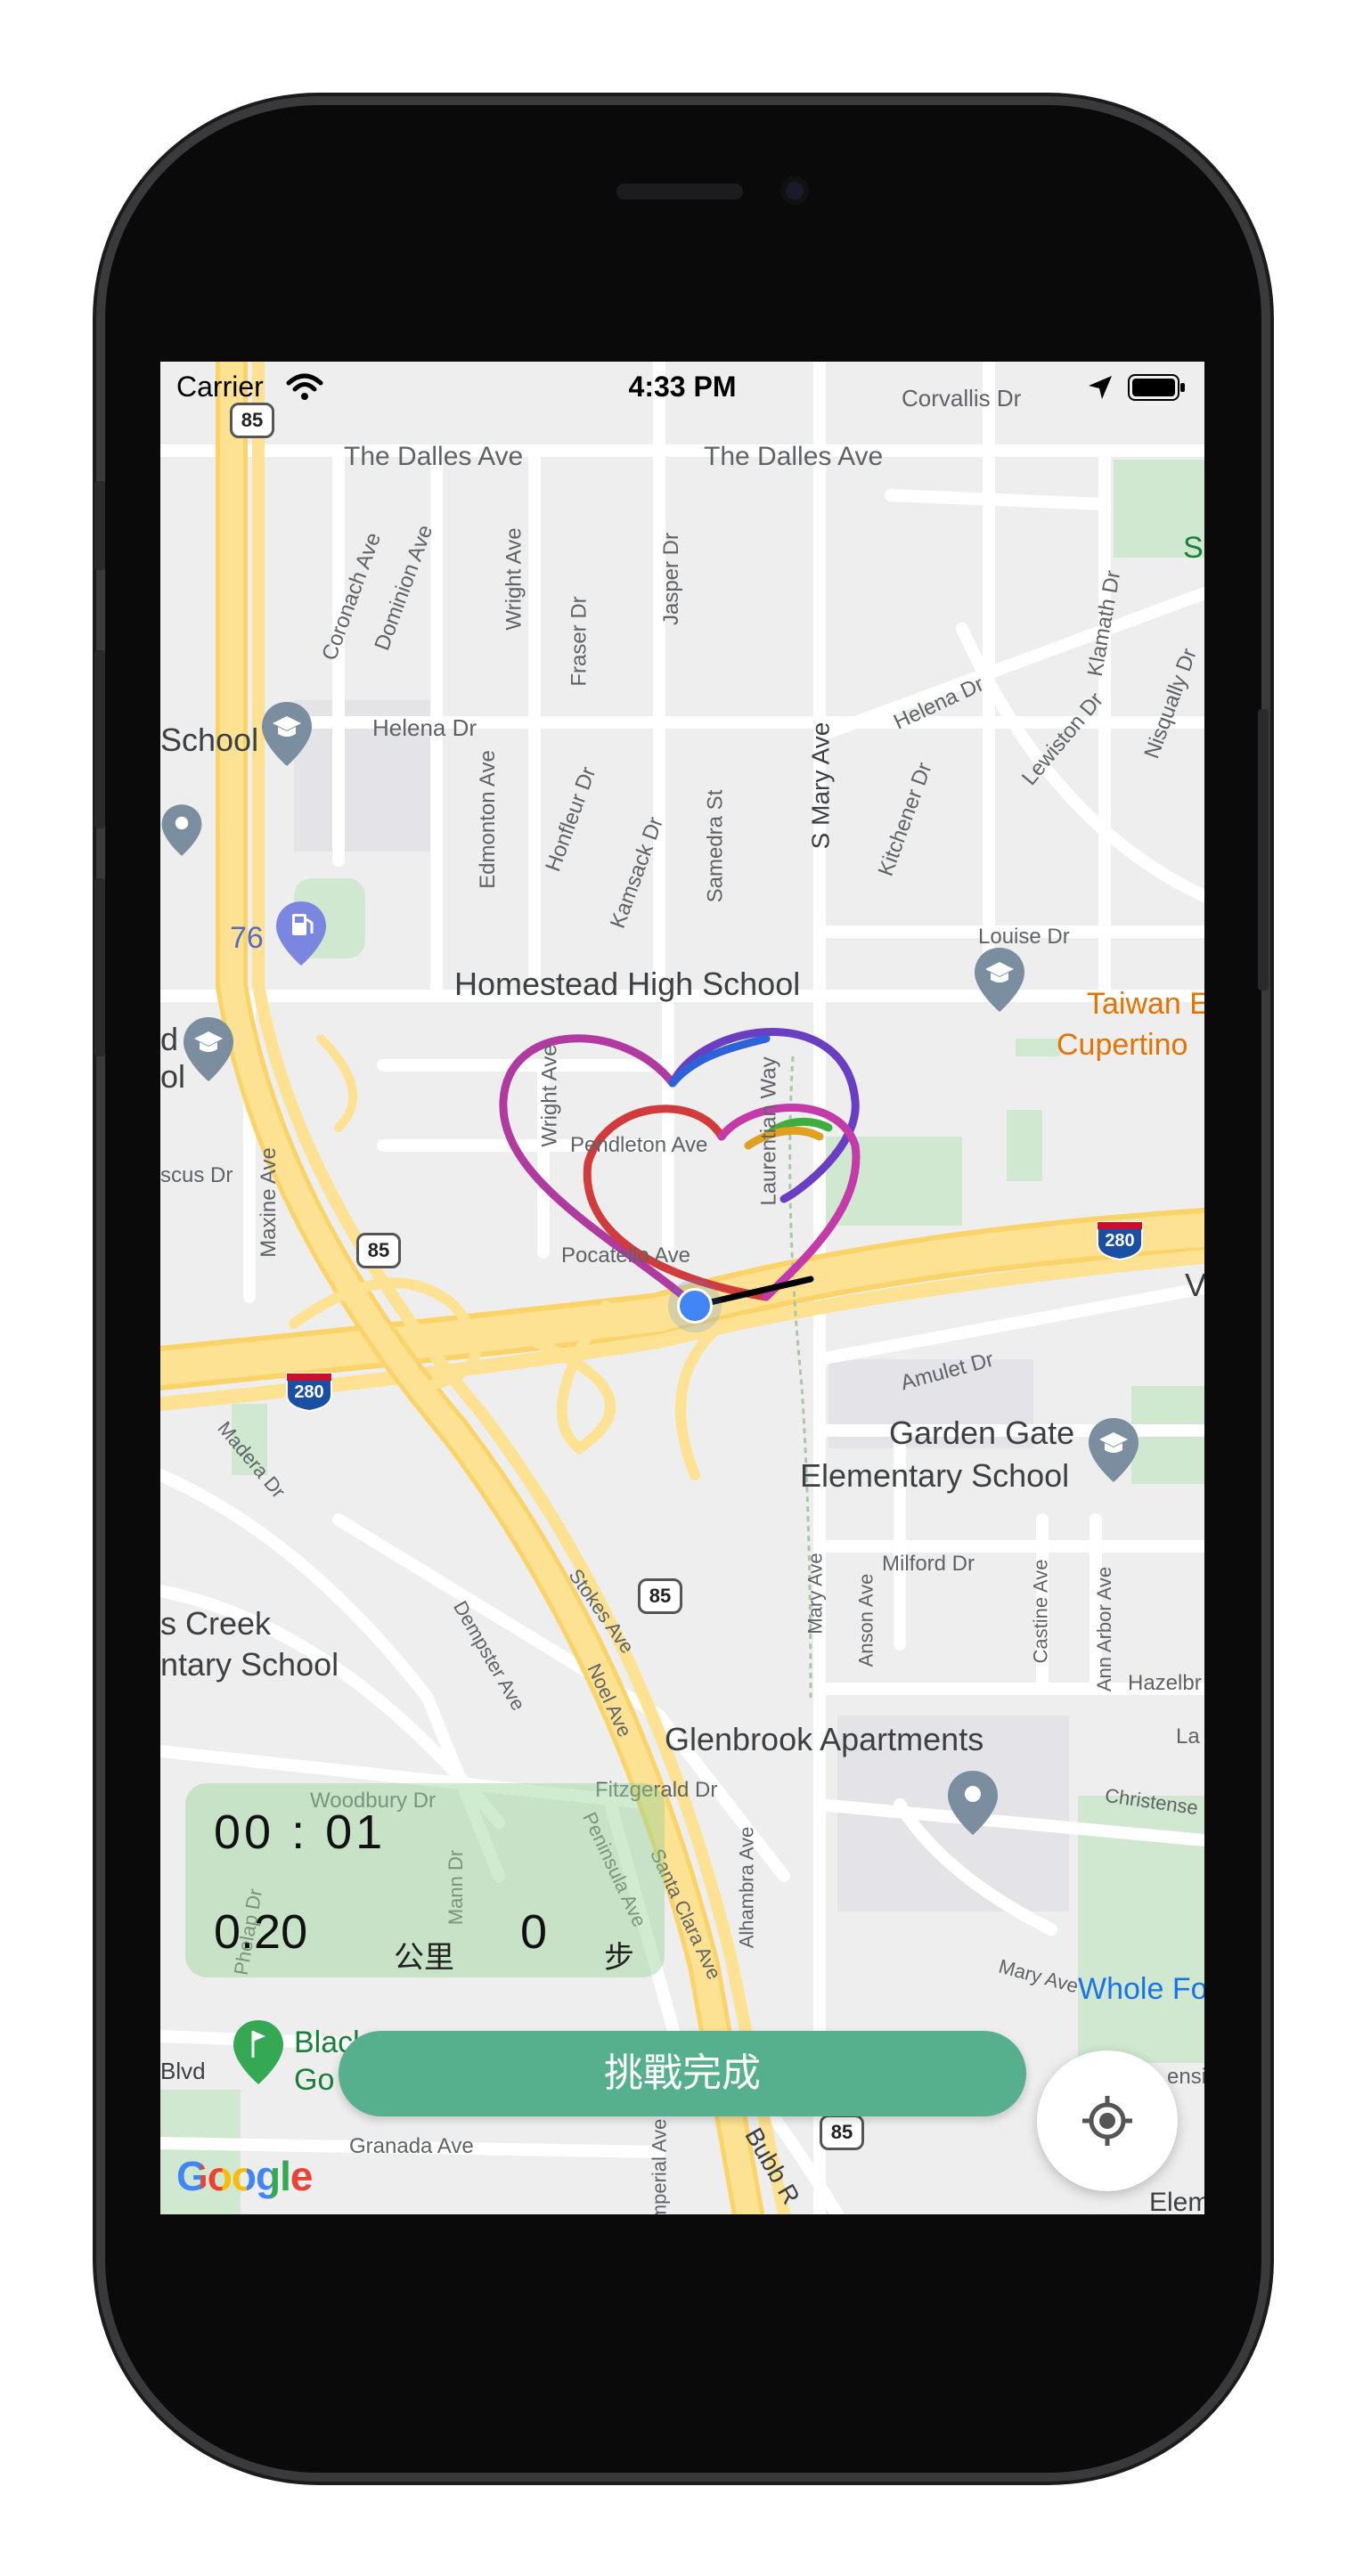  I want to click on street-label: S Mary Ave, so click(821, 786).